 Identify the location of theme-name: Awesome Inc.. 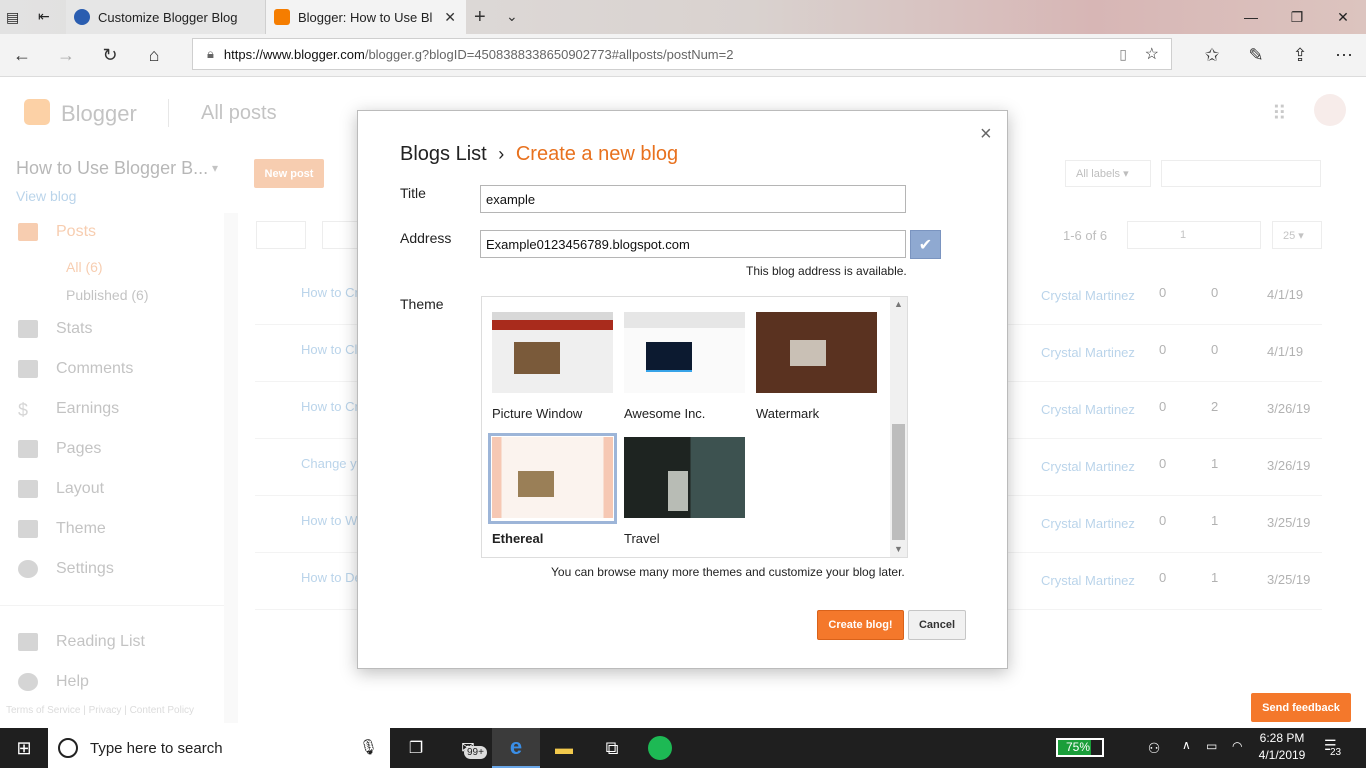
(664, 413).